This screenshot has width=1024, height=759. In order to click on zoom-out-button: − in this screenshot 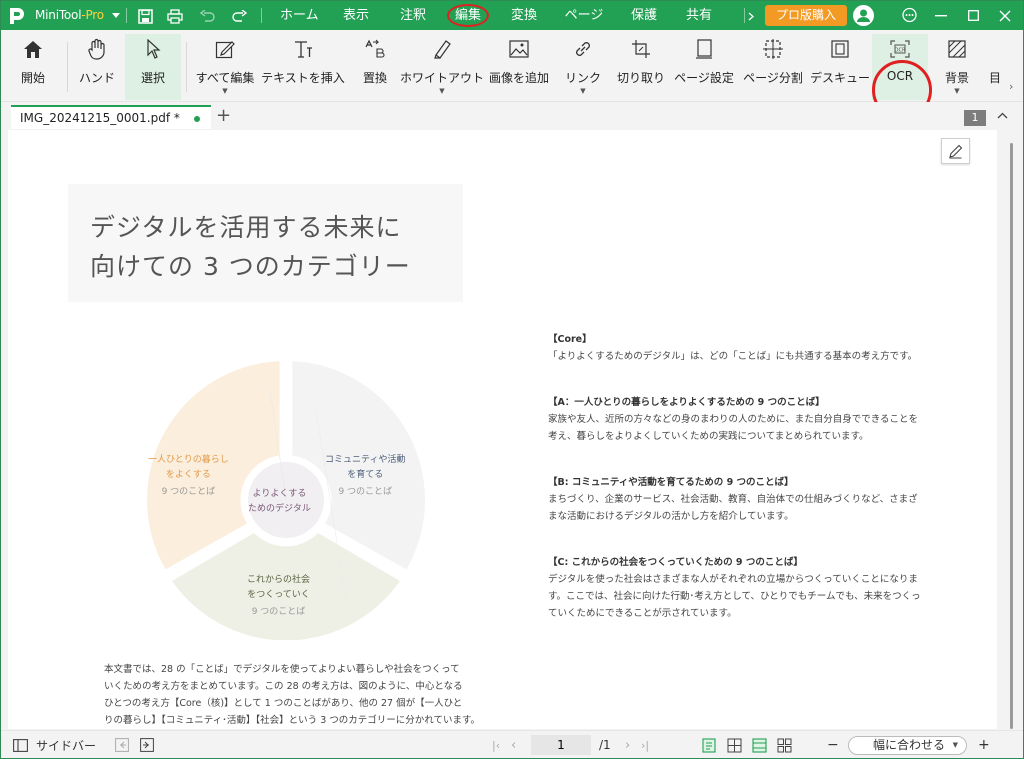, I will do `click(833, 744)`.